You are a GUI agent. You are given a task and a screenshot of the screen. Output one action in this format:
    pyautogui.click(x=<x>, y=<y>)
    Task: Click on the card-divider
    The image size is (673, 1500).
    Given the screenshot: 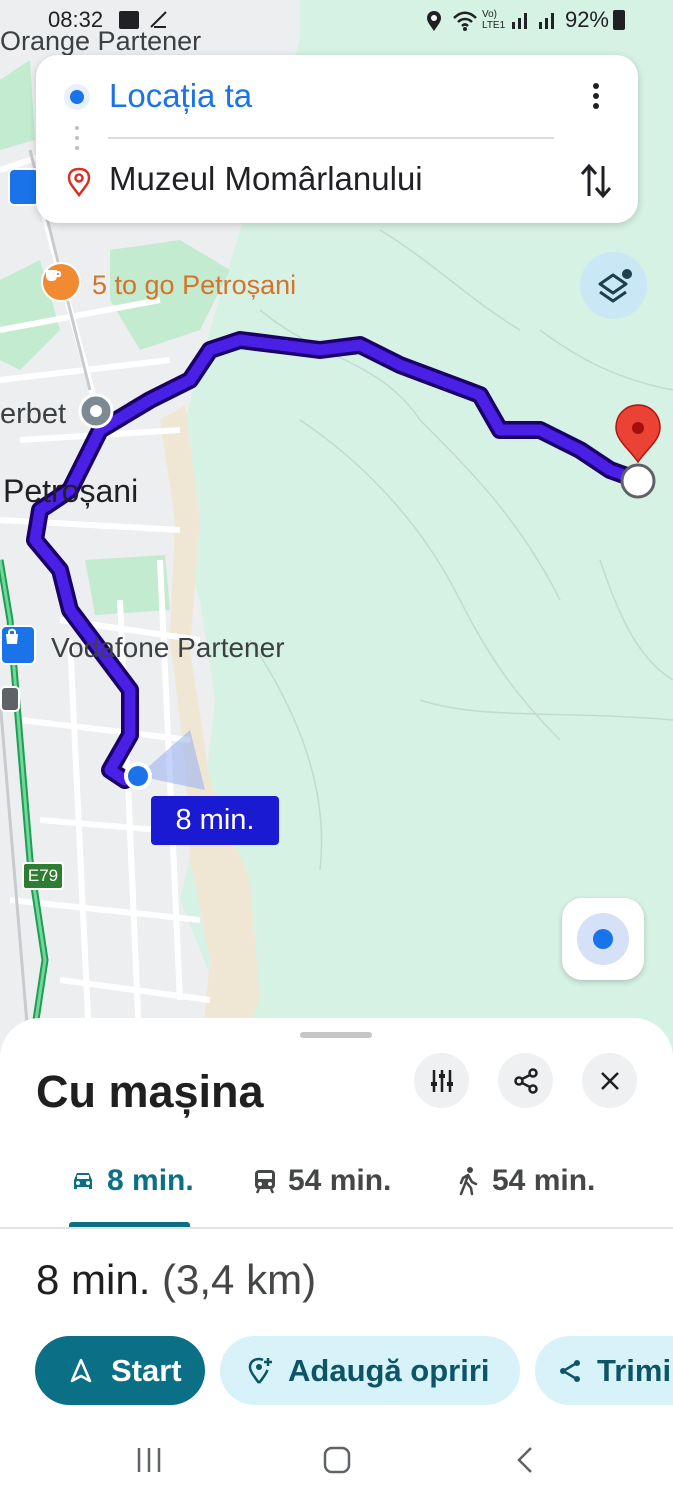 What is the action you would take?
    pyautogui.click(x=331, y=138)
    